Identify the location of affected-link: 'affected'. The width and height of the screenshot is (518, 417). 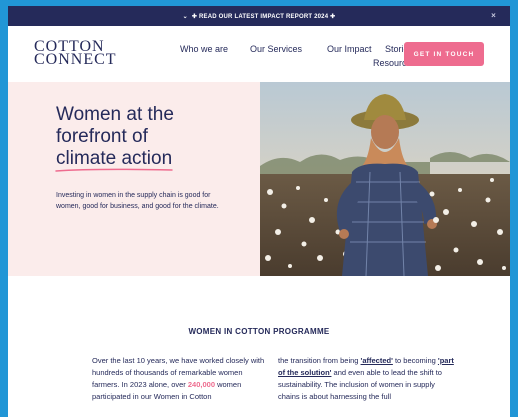
(377, 360).